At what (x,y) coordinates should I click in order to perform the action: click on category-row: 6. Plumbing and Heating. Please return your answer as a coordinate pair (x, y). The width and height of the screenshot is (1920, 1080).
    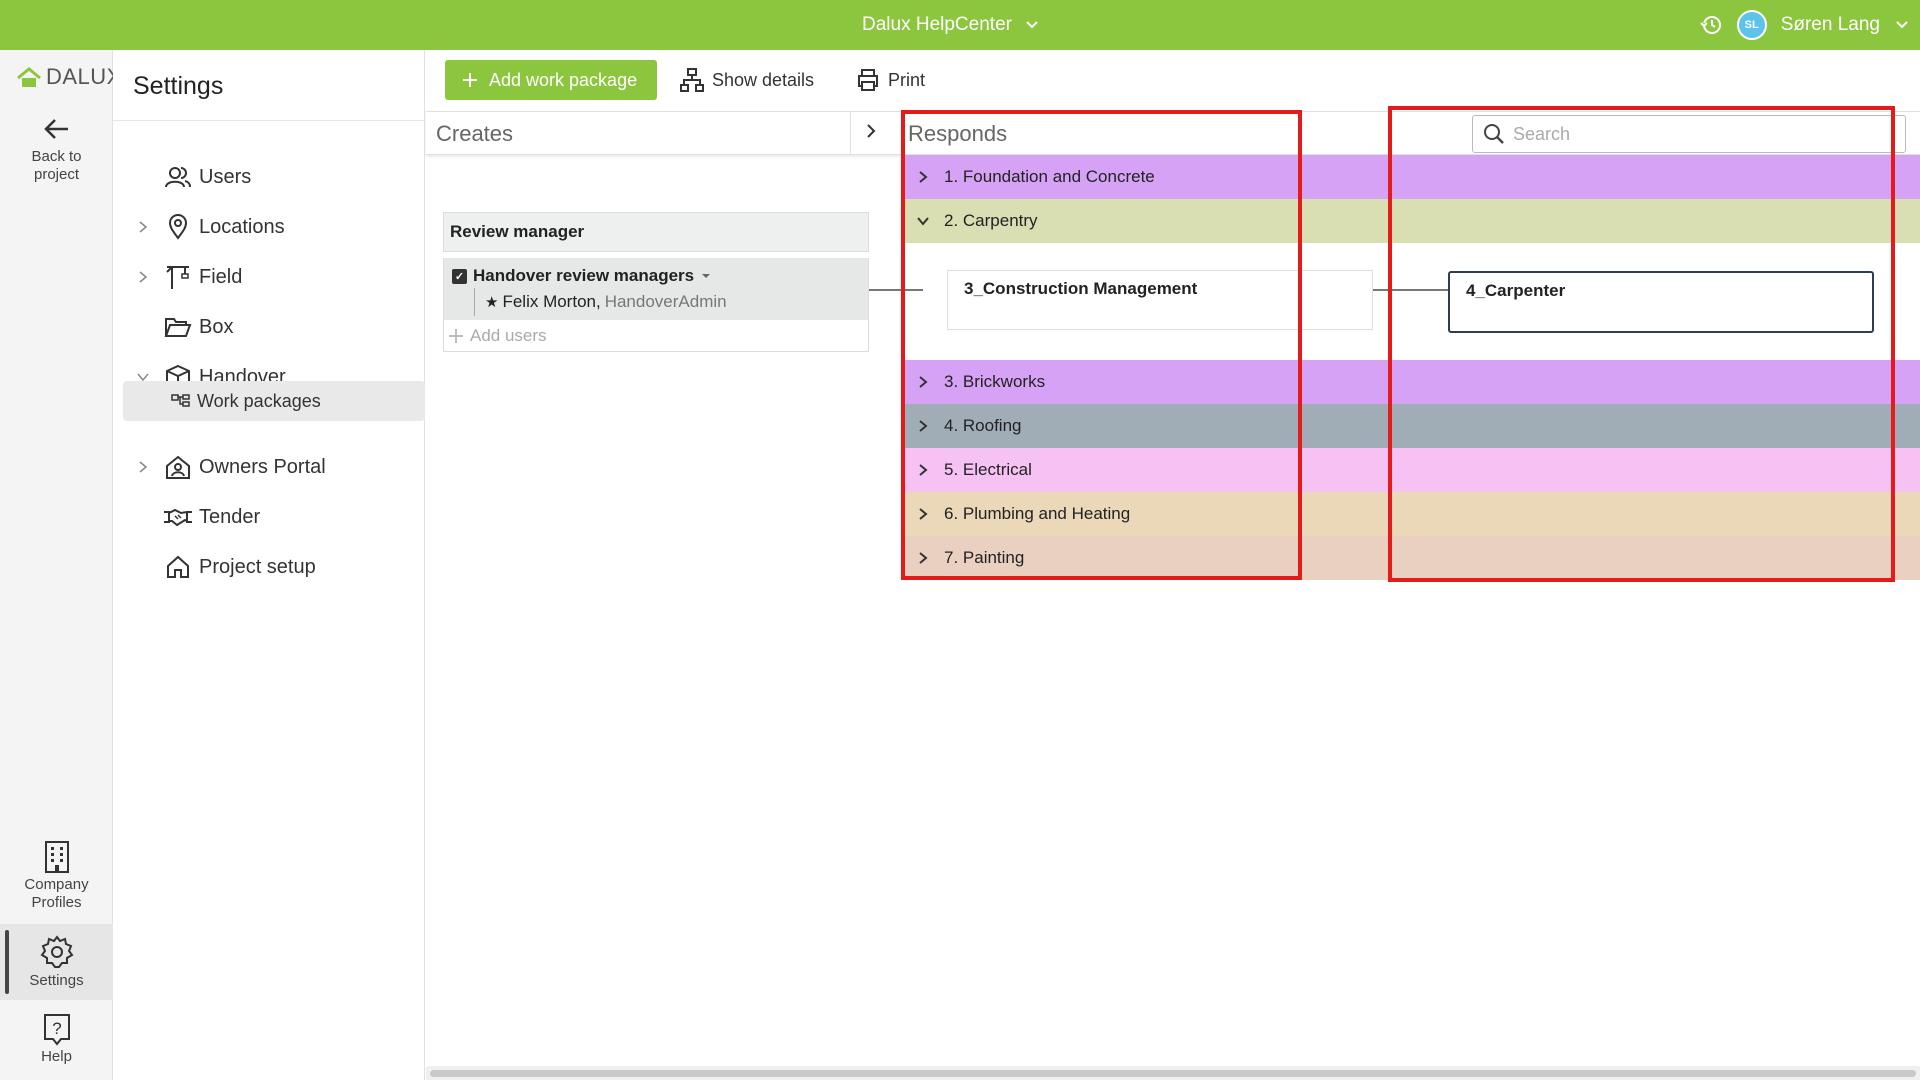
    Looking at the image, I should click on (1412, 514).